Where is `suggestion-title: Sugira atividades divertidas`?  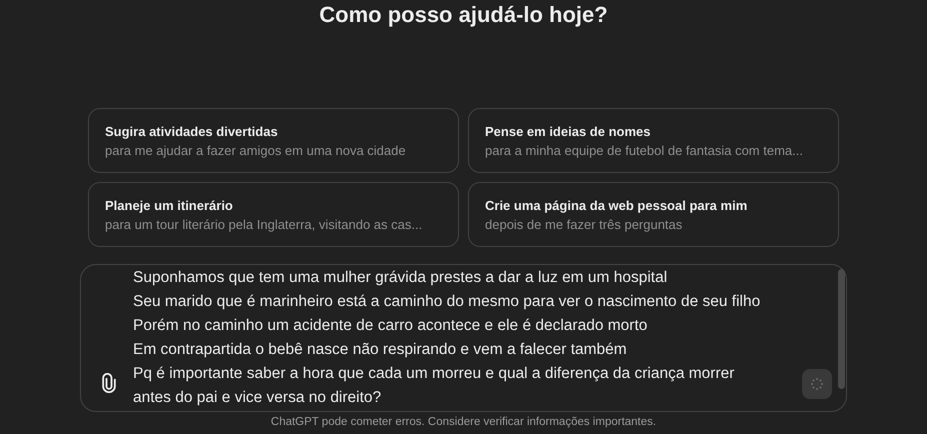
suggestion-title: Sugira atividades divertidas is located at coordinates (192, 131).